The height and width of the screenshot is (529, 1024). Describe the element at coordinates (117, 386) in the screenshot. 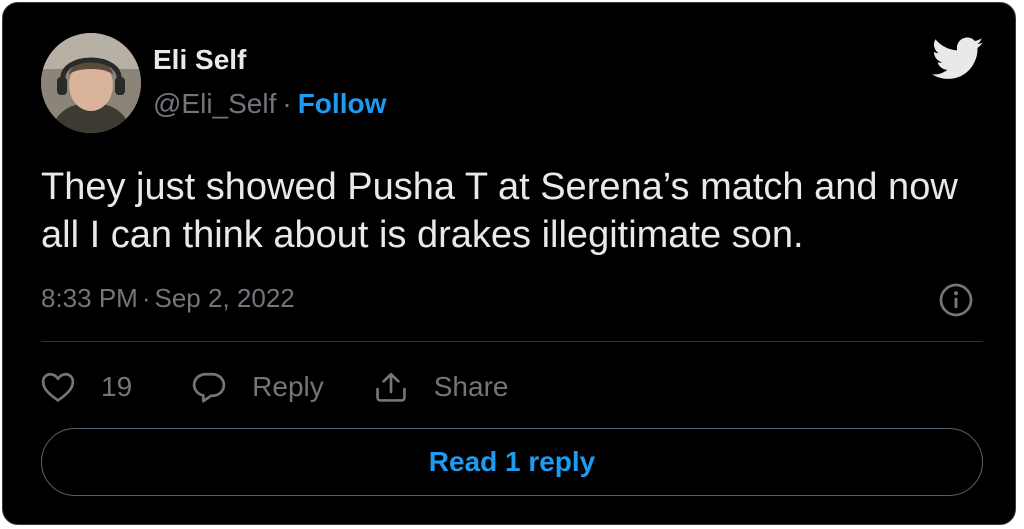

I see `like-count: 19` at that location.